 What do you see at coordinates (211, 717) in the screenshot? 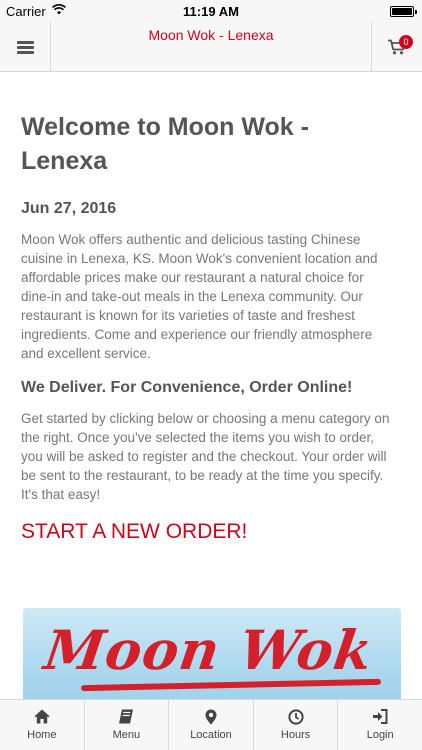
I see `map-marker-icon` at bounding box center [211, 717].